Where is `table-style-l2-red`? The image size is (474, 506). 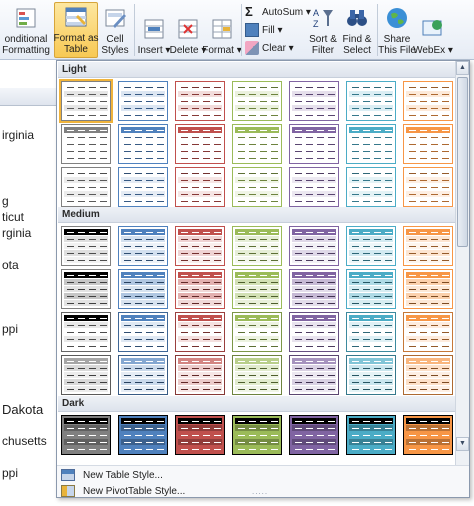
table-style-l2-red is located at coordinates (200, 144).